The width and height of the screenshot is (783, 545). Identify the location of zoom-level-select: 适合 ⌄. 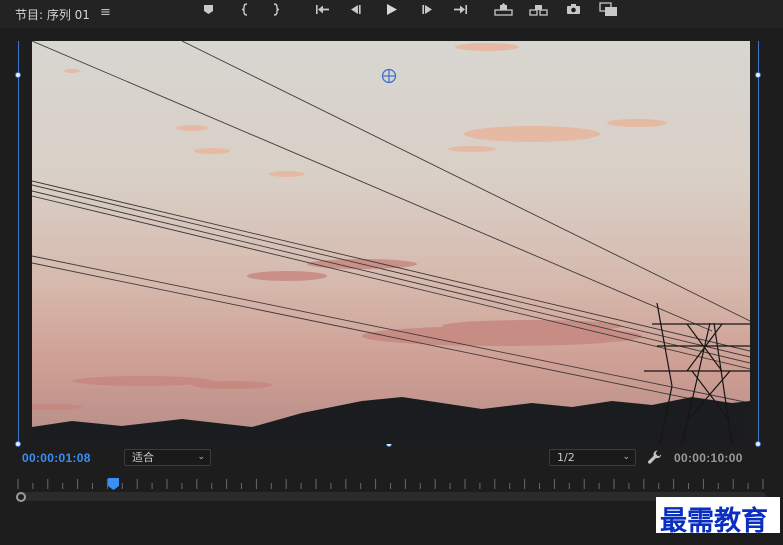
(167, 457).